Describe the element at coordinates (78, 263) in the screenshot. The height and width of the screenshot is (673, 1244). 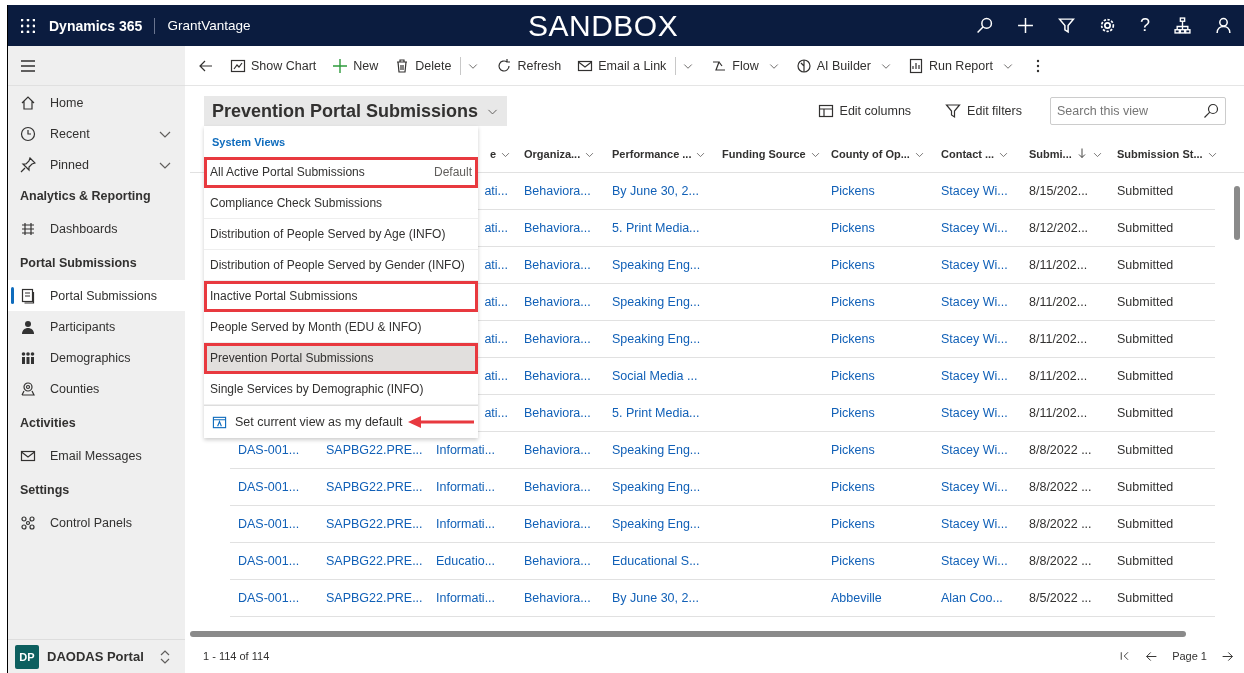
I see `sidebar-heading: Portal Submissions` at that location.